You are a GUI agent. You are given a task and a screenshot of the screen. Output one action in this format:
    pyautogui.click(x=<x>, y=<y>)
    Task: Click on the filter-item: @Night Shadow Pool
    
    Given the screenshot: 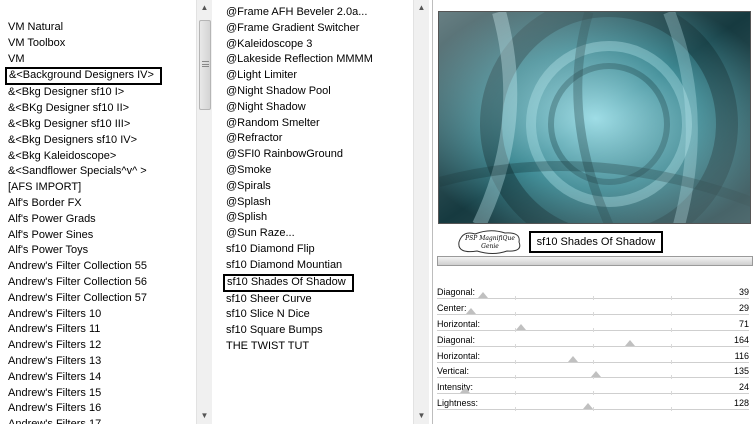 What is the action you would take?
    pyautogui.click(x=299, y=92)
    